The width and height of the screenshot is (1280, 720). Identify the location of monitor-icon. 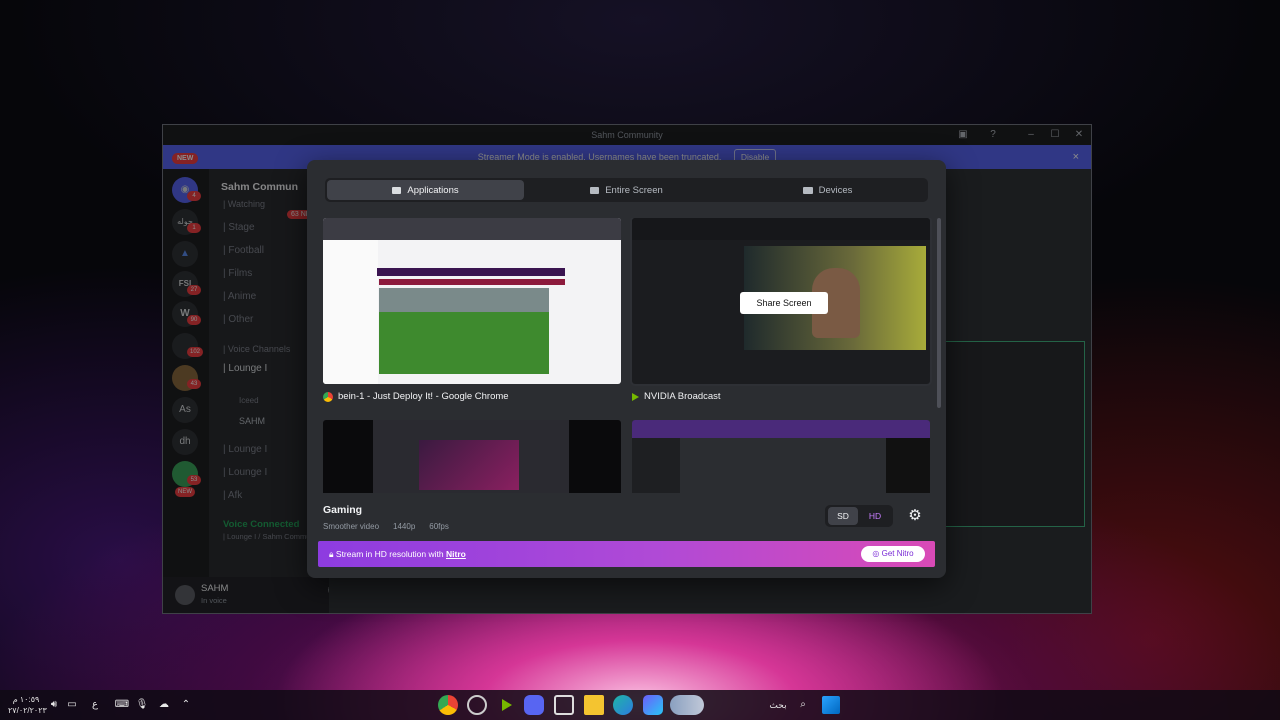
(595, 190).